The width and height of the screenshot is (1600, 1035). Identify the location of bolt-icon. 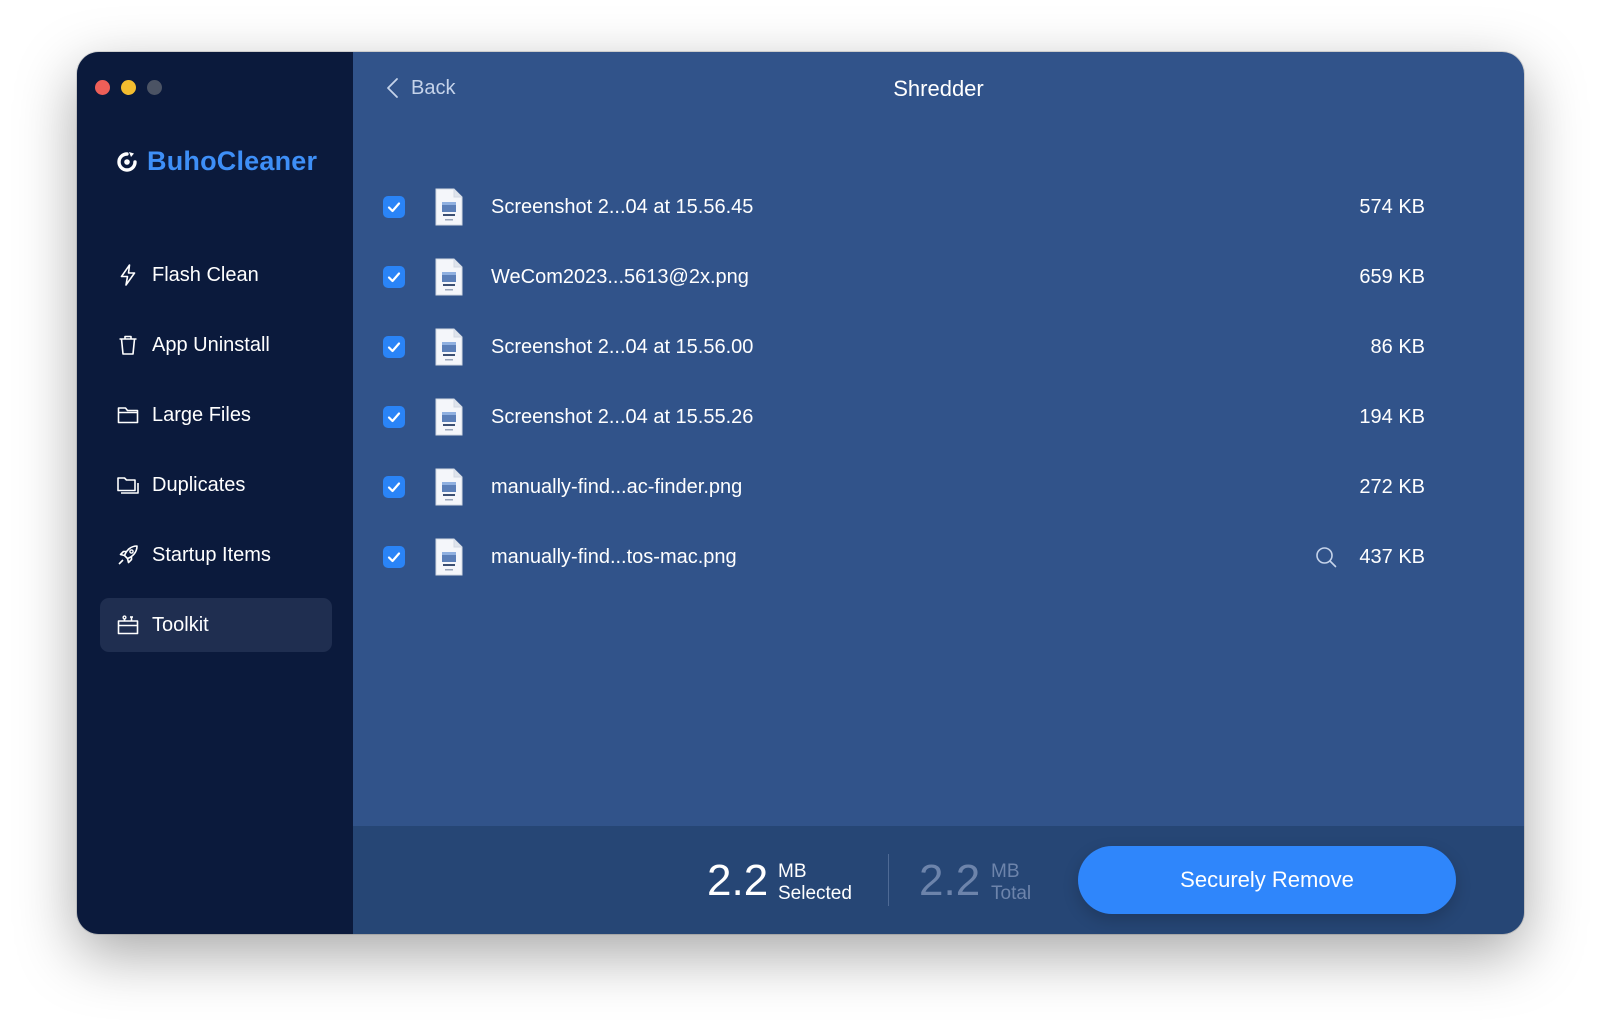
(128, 275).